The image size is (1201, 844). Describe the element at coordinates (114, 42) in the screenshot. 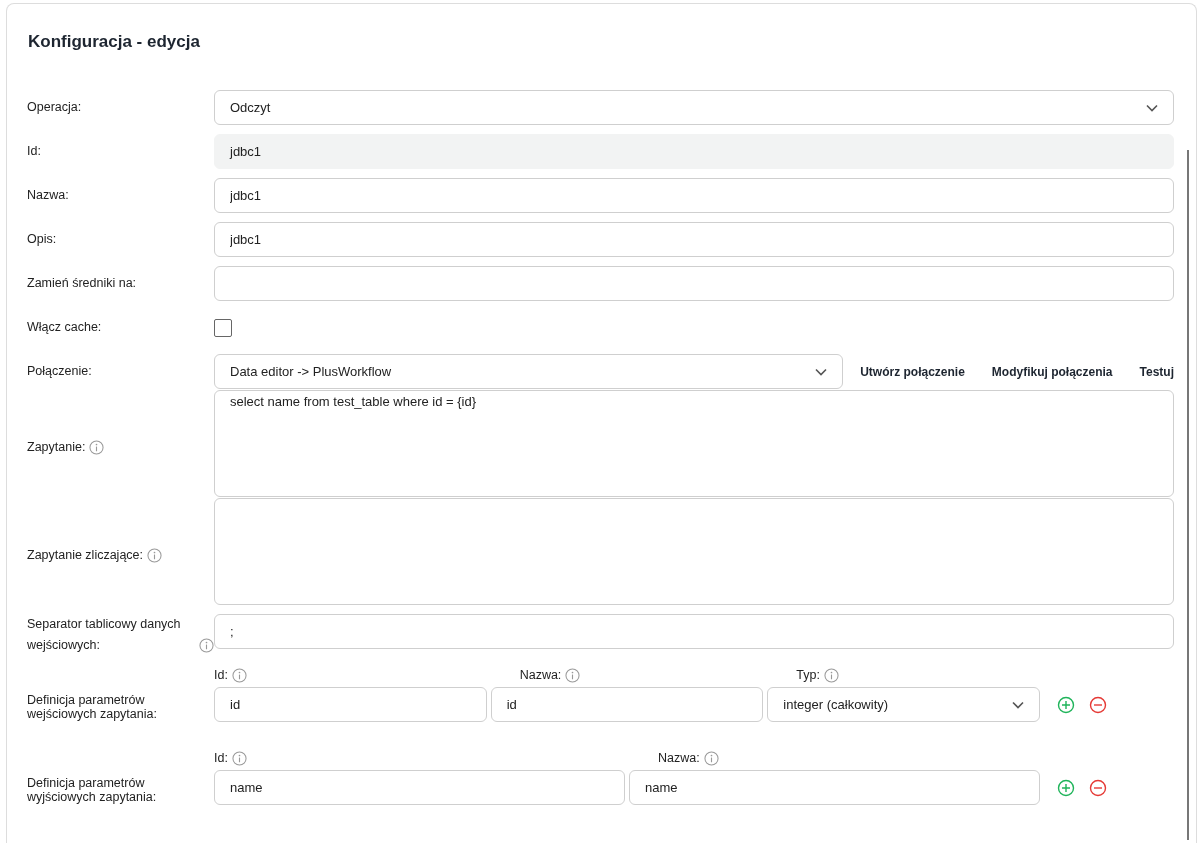

I see `page-title: Konfiguracja - edycja` at that location.